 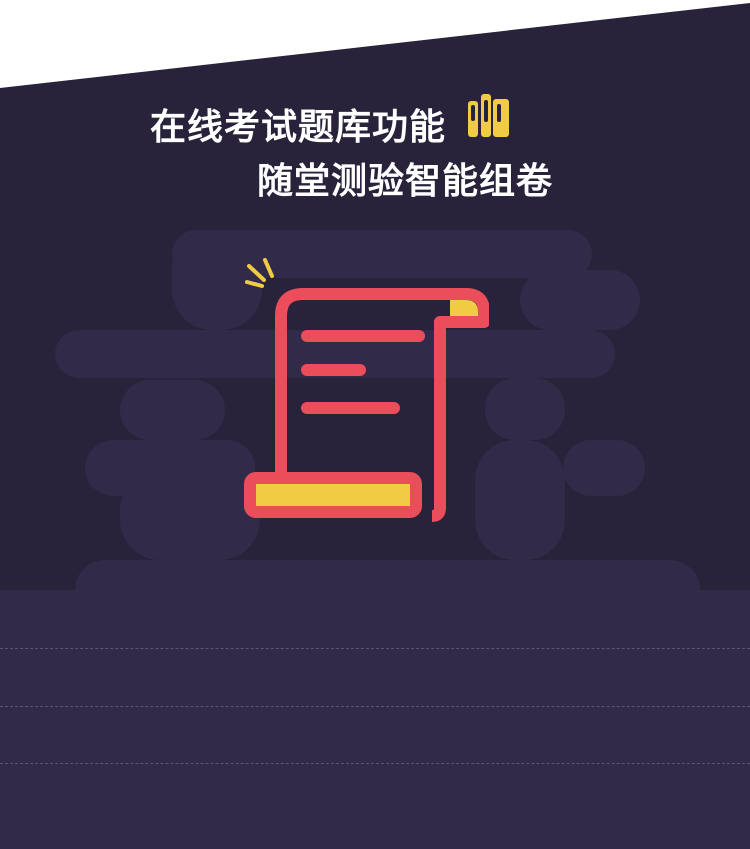 What do you see at coordinates (438, 514) in the screenshot?
I see `scroll-curl` at bounding box center [438, 514].